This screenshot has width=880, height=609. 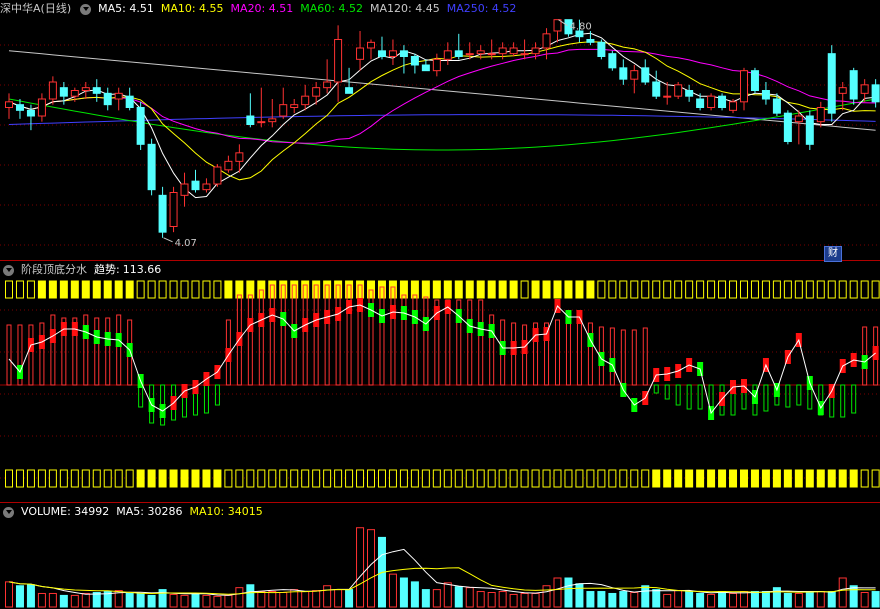 I want to click on low-marker, so click(x=168, y=240).